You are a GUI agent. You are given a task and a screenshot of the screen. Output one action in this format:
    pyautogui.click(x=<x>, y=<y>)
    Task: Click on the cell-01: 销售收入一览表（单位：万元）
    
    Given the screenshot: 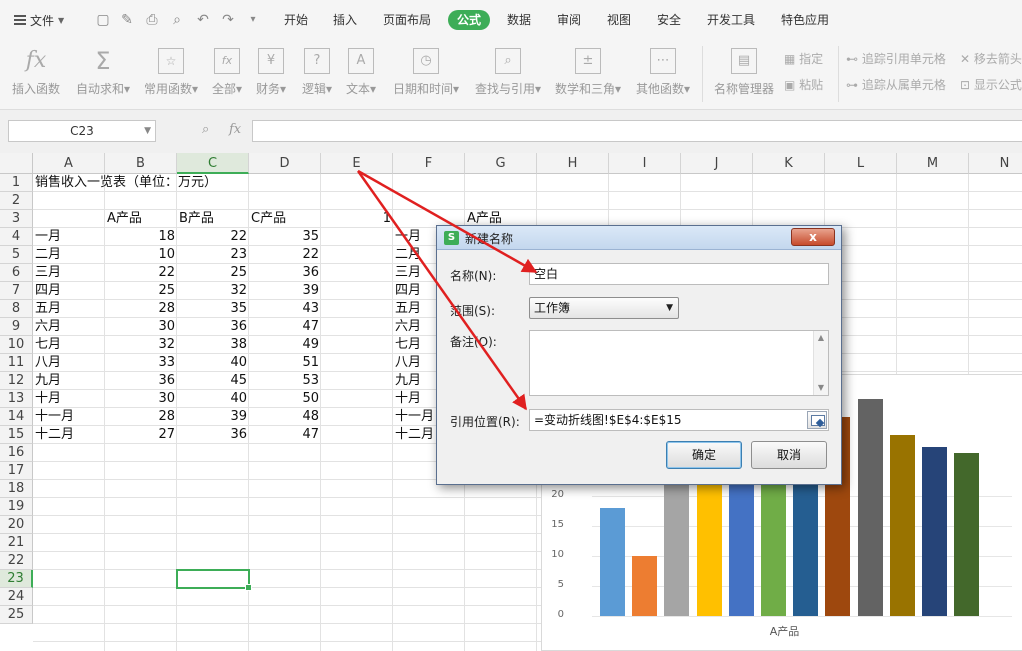 What is the action you would take?
    pyautogui.click(x=165, y=183)
    